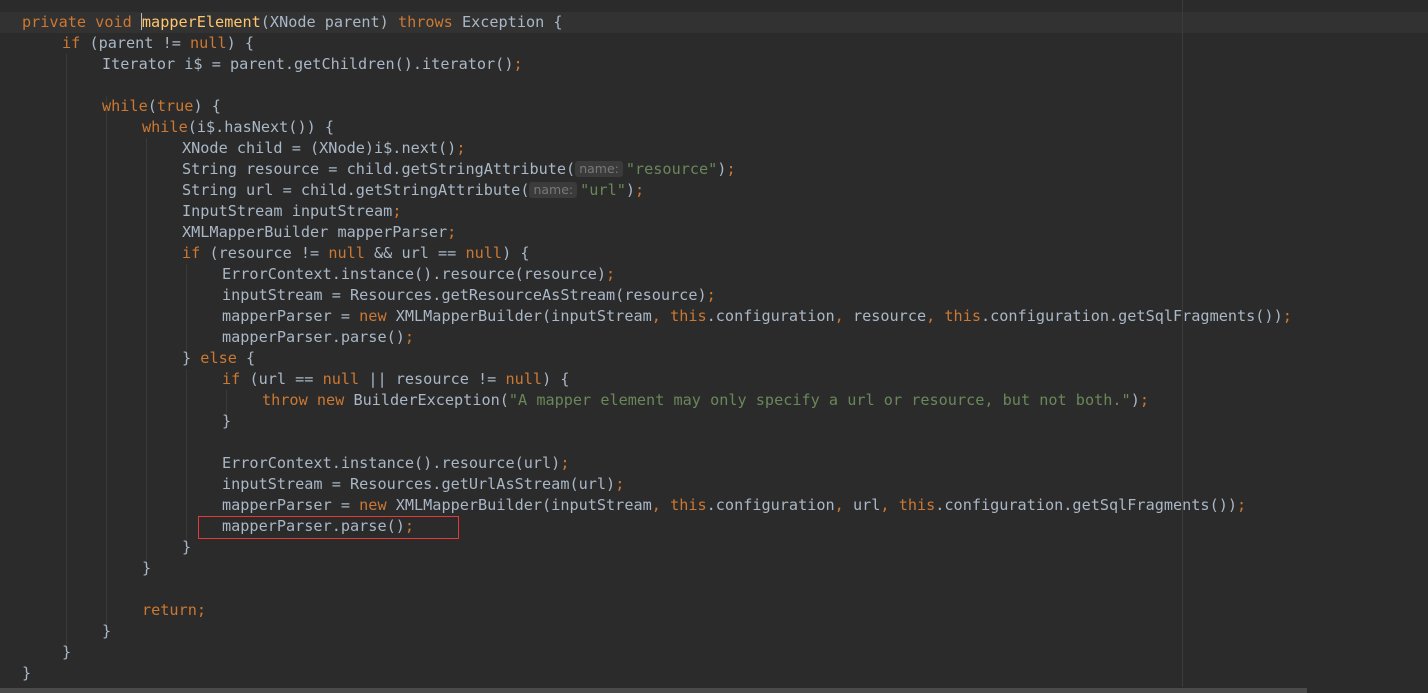 Image resolution: width=1428 pixels, height=693 pixels. I want to click on code-token: while, so click(165, 127).